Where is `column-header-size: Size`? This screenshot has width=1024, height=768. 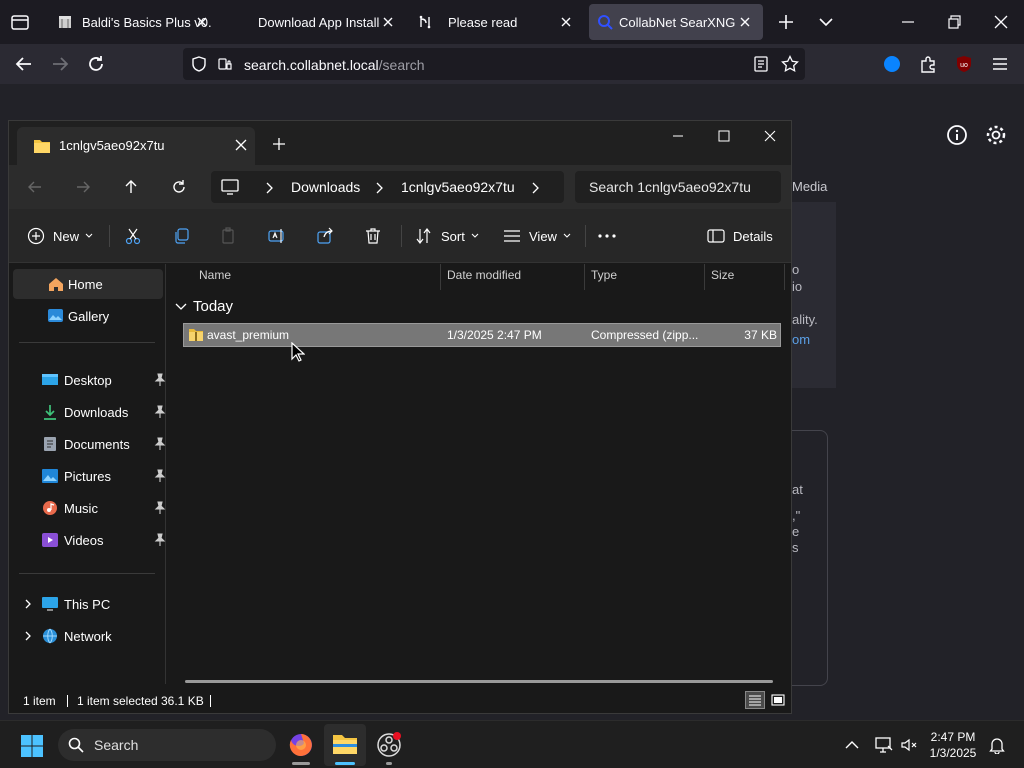 column-header-size: Size is located at coordinates (722, 279).